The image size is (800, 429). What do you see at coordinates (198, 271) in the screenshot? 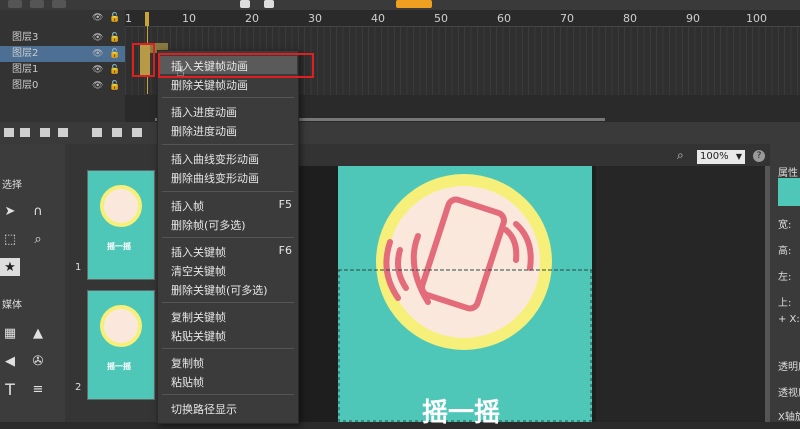
I see `menu-item-clear-keyframe: 清空关键帧` at bounding box center [198, 271].